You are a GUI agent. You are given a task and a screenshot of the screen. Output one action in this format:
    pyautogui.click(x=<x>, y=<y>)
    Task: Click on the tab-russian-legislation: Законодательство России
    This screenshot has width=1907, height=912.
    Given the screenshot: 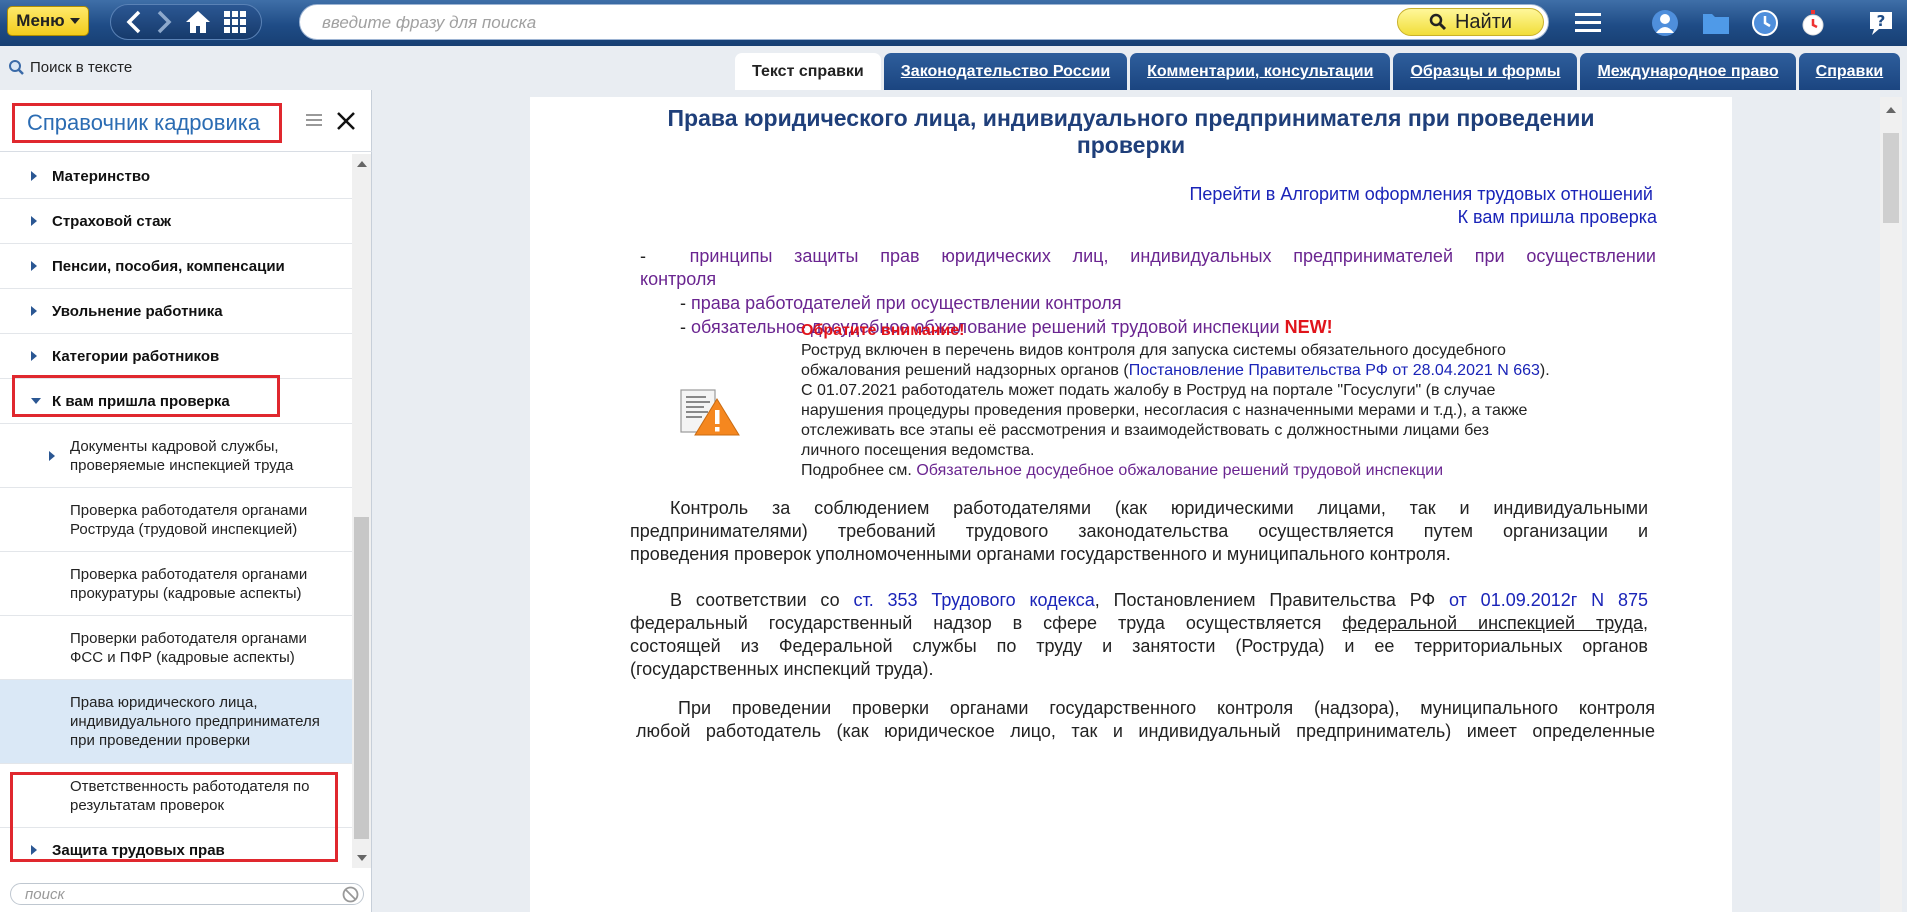 What is the action you would take?
    pyautogui.click(x=1005, y=71)
    